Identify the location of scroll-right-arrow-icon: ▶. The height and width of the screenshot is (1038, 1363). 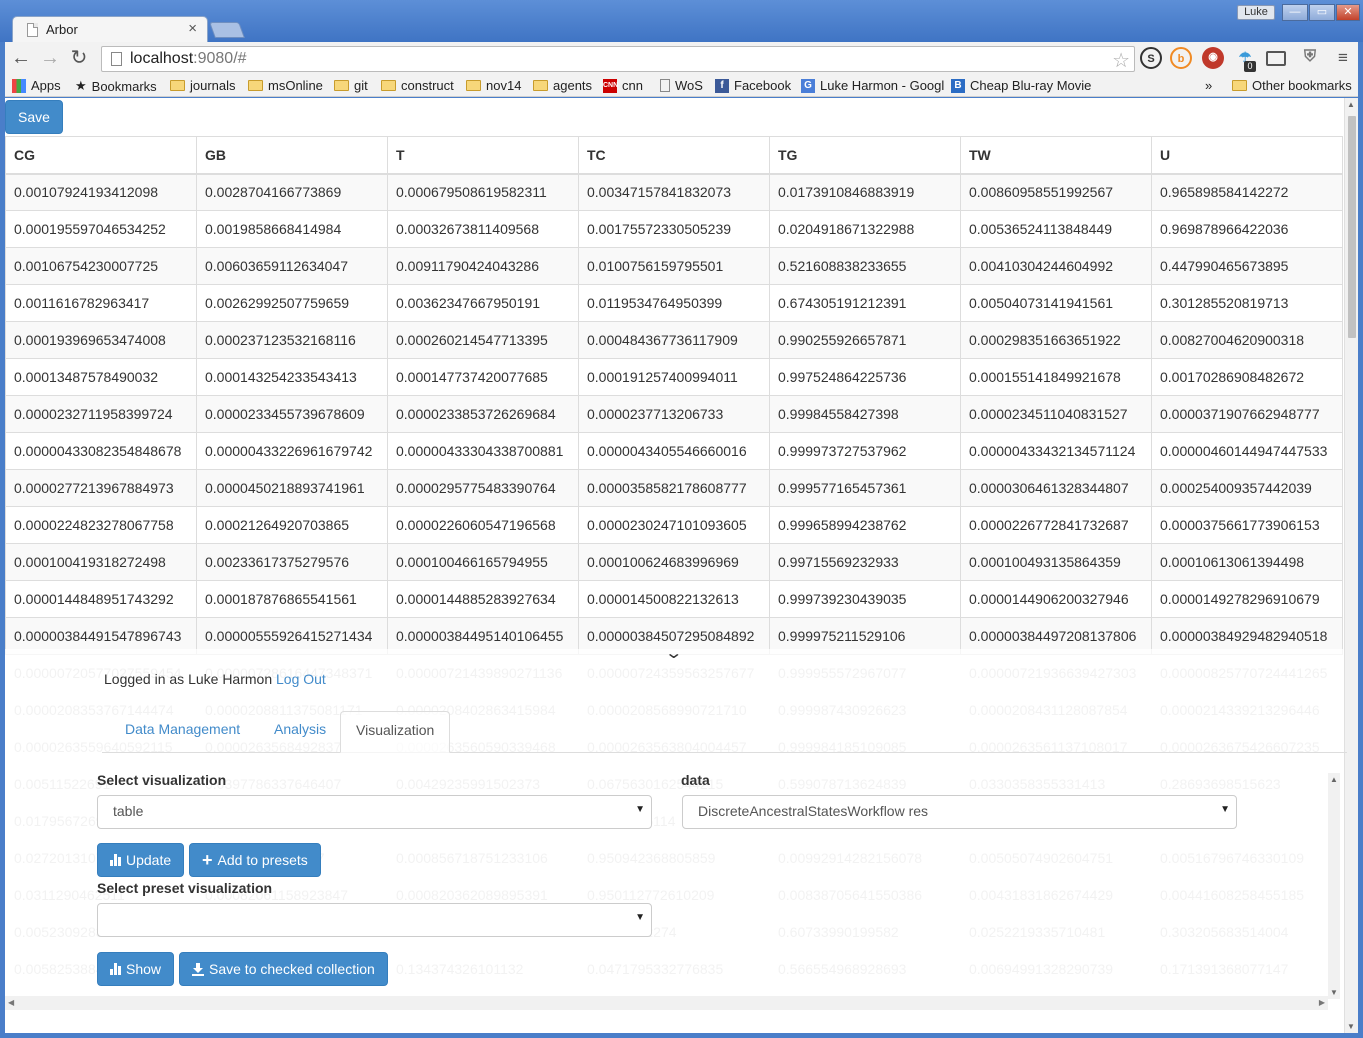
(1322, 1002).